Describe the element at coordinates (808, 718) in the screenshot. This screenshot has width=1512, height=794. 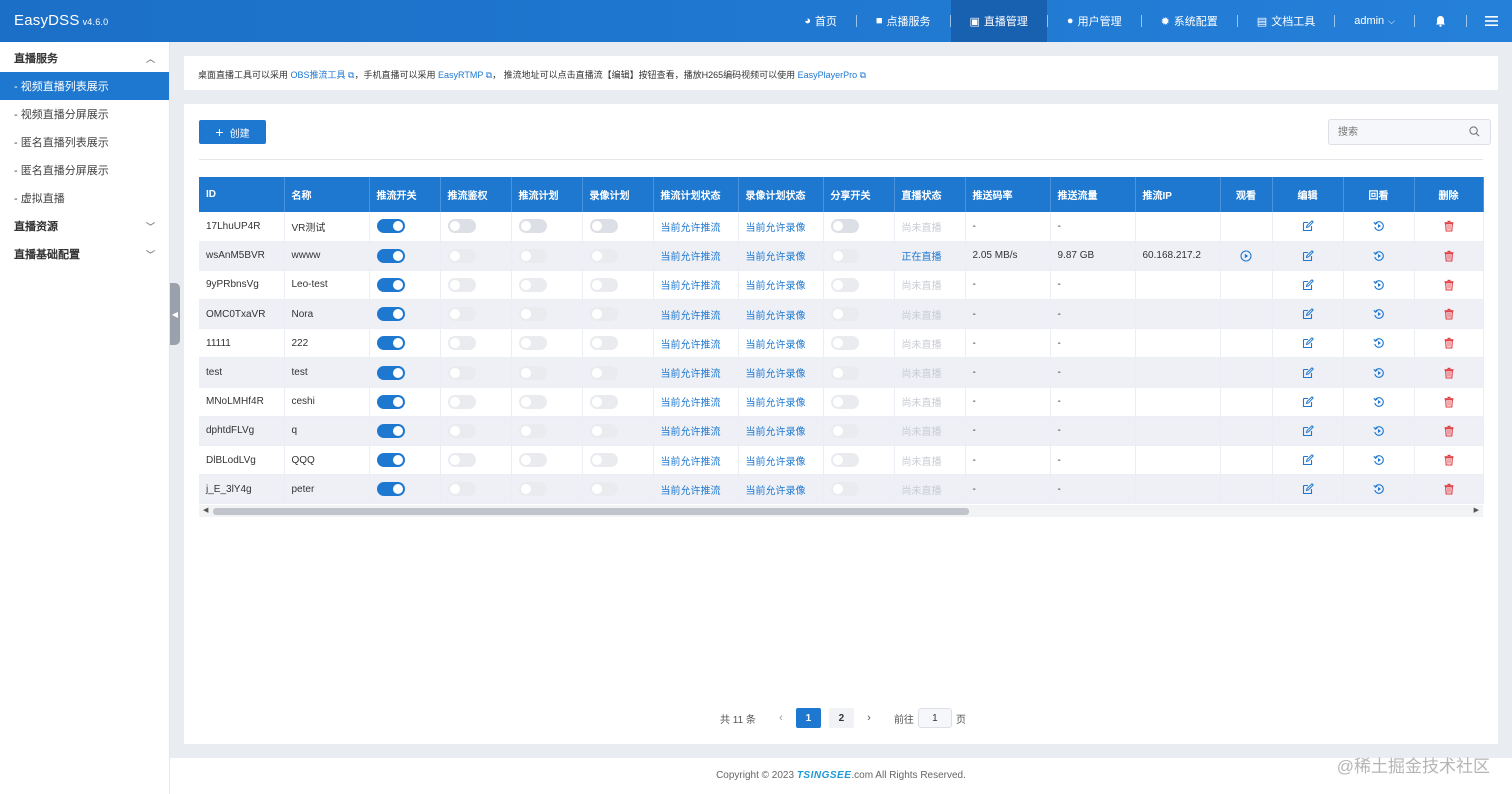
I see `page-button-1: 1` at that location.